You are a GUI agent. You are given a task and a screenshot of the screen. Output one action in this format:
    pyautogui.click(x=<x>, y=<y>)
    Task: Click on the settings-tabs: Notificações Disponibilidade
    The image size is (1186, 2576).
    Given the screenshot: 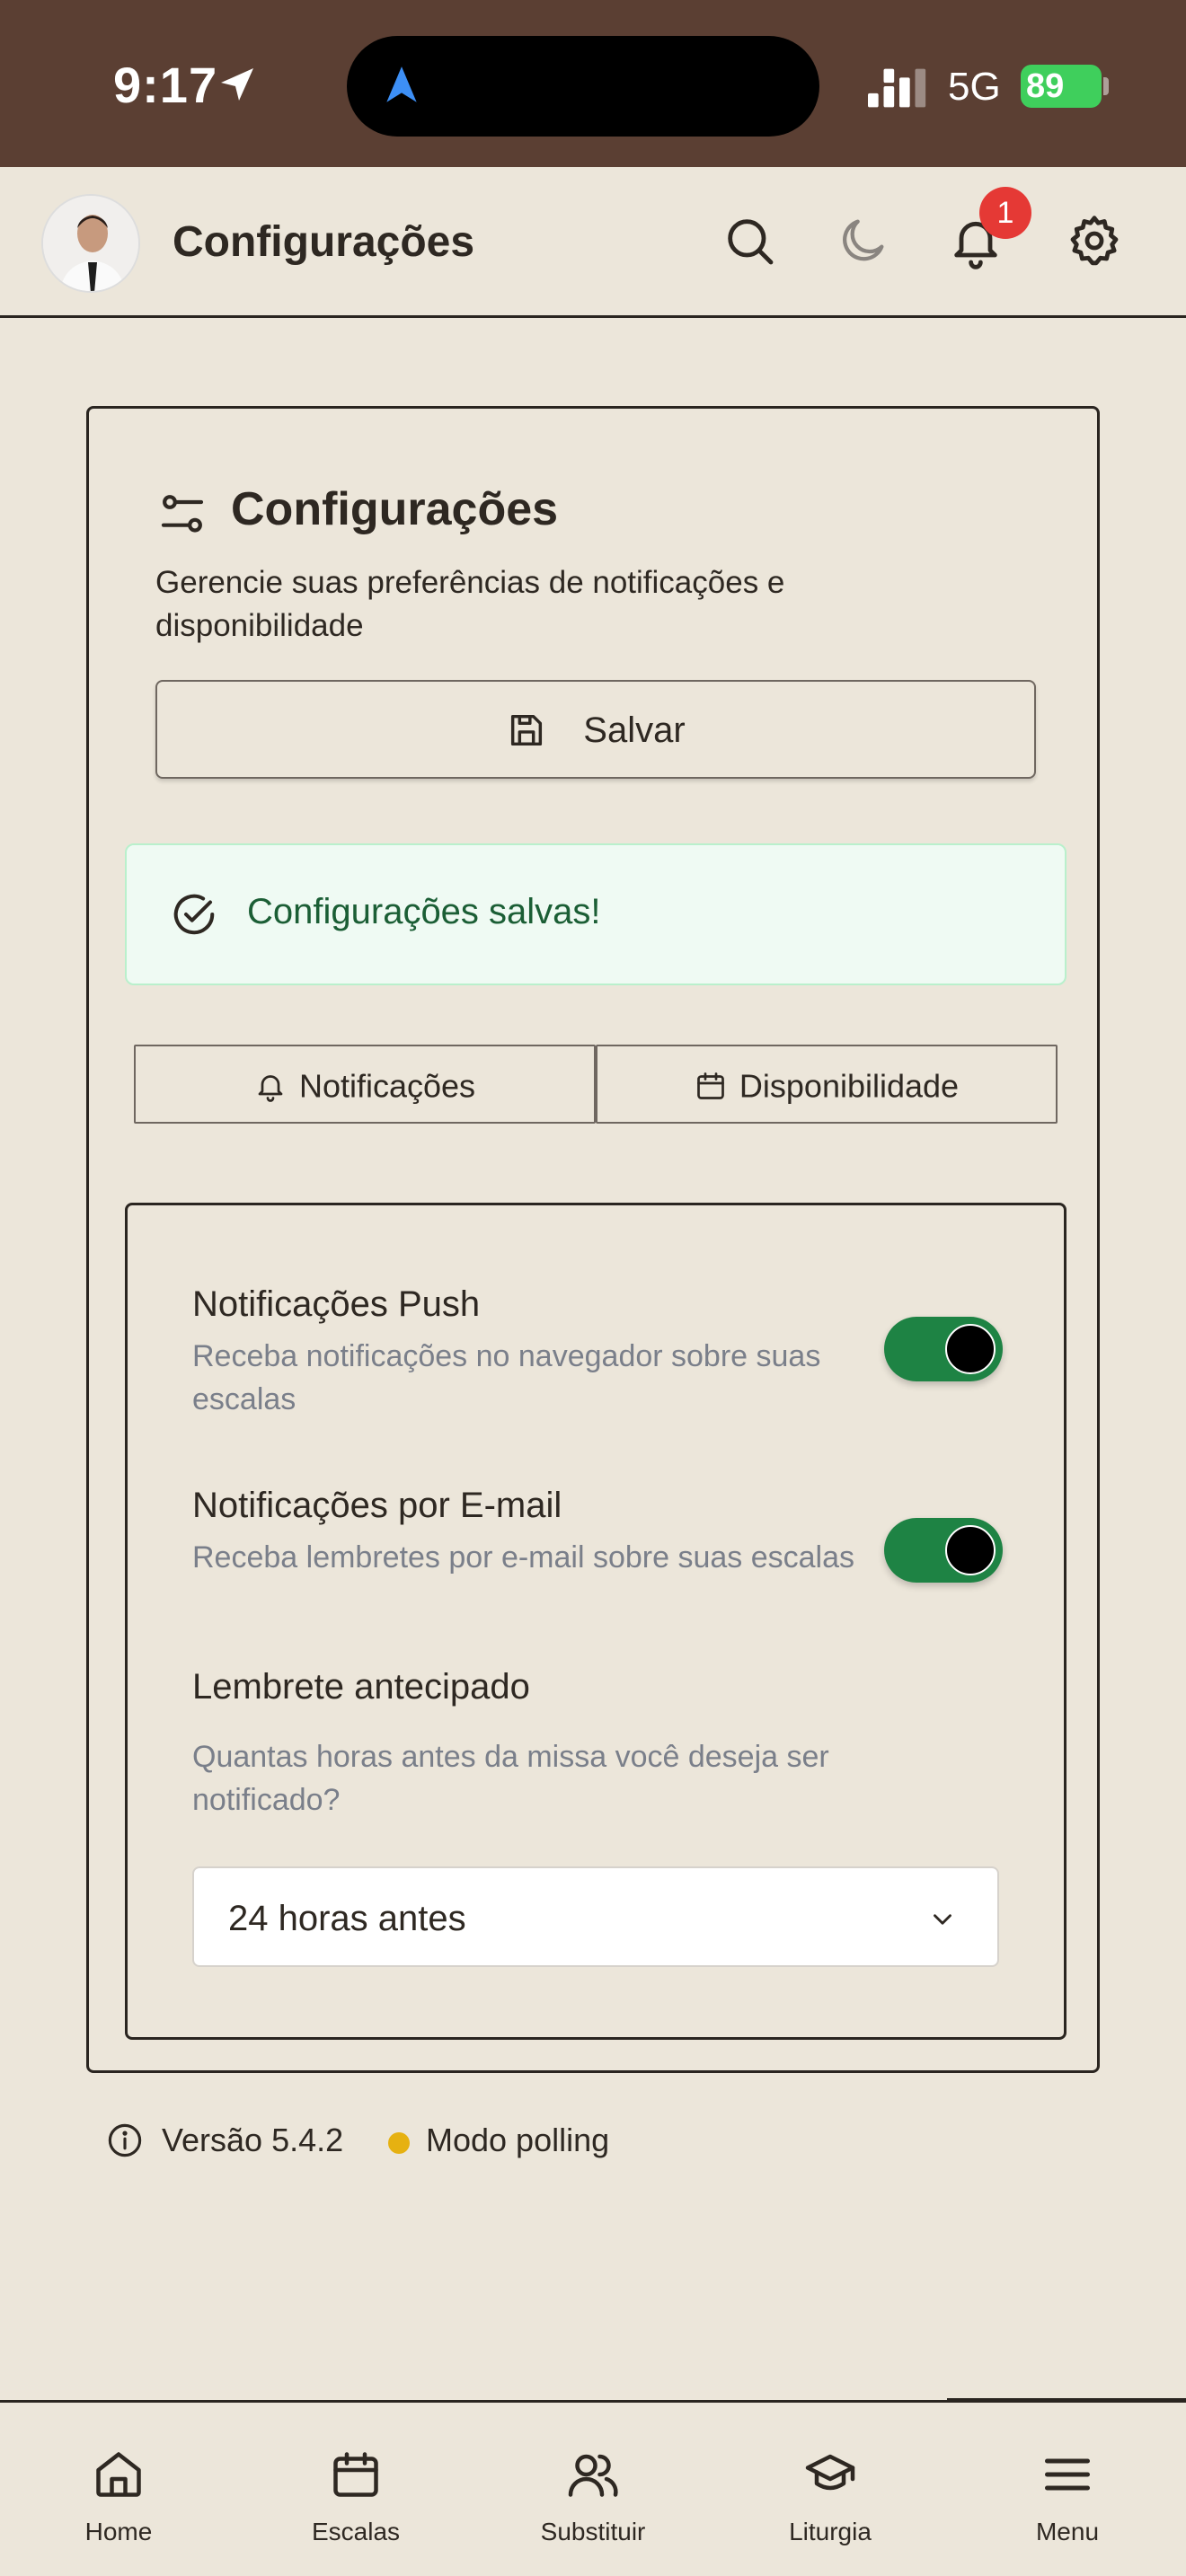 What is the action you would take?
    pyautogui.click(x=596, y=1084)
    